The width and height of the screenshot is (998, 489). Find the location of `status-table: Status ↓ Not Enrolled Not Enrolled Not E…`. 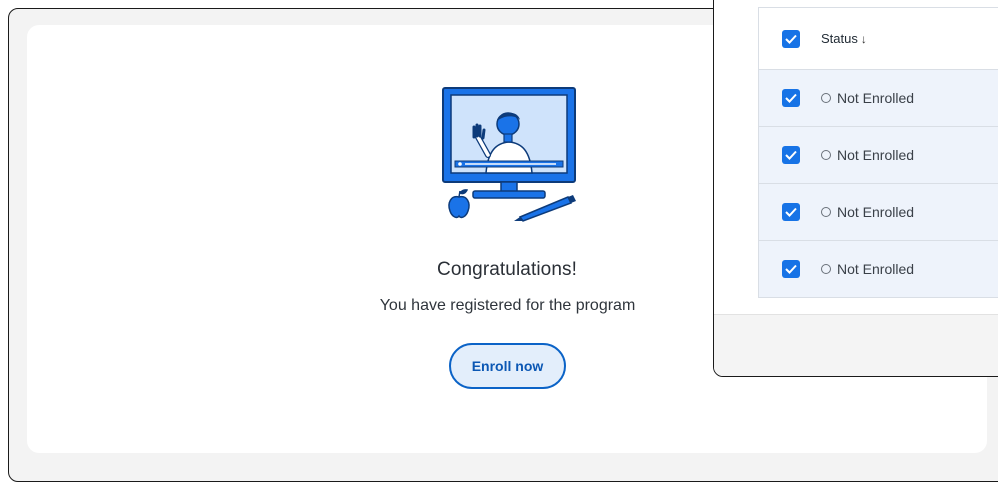

status-table: Status ↓ Not Enrolled Not Enrolled Not E… is located at coordinates (878, 152).